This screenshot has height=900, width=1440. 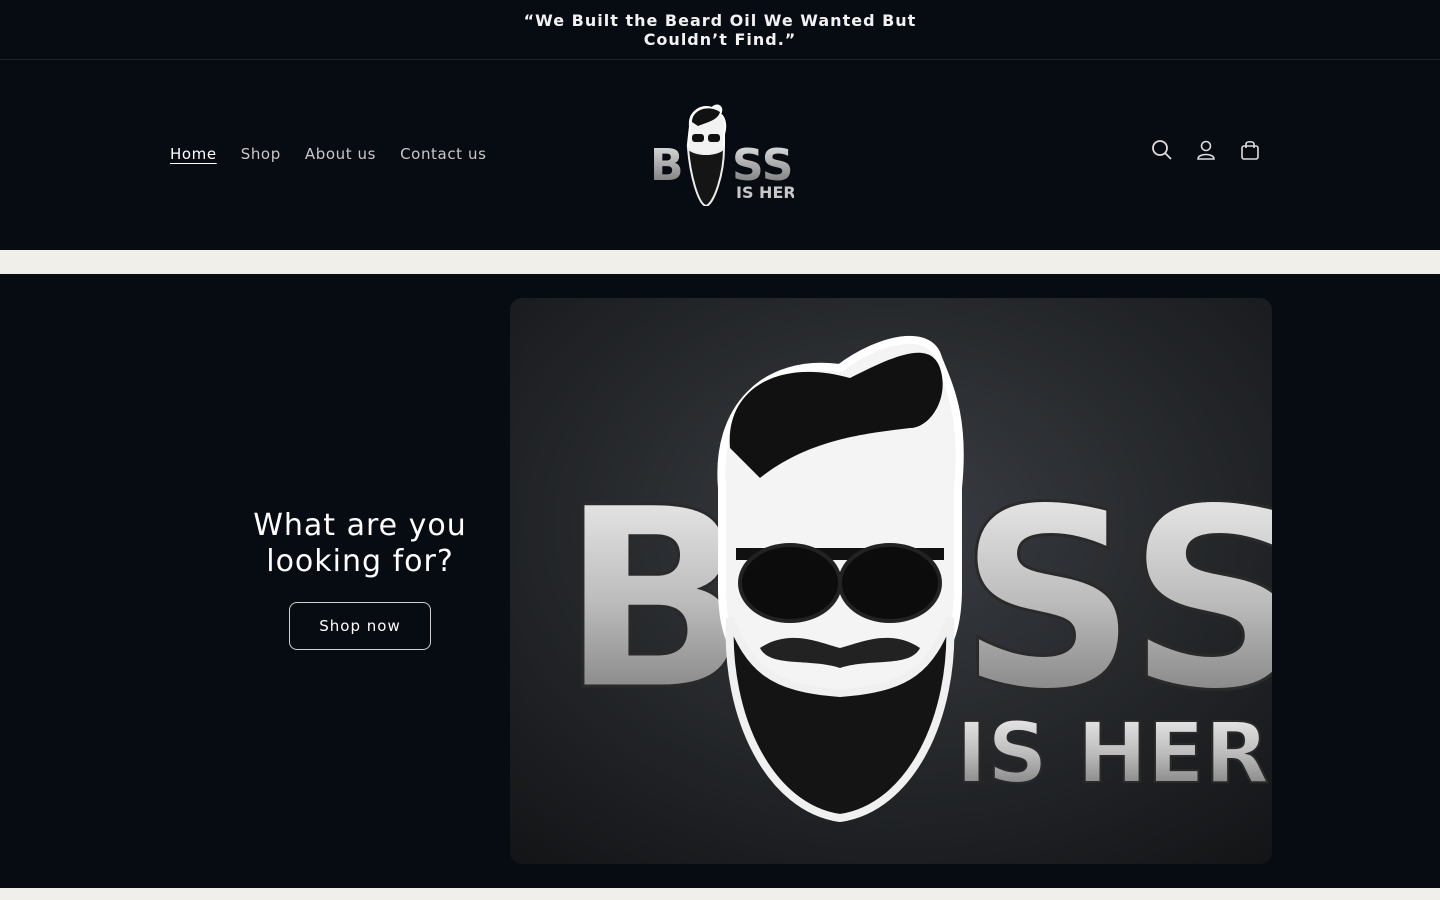 I want to click on svg-text: B, so click(x=667, y=165).